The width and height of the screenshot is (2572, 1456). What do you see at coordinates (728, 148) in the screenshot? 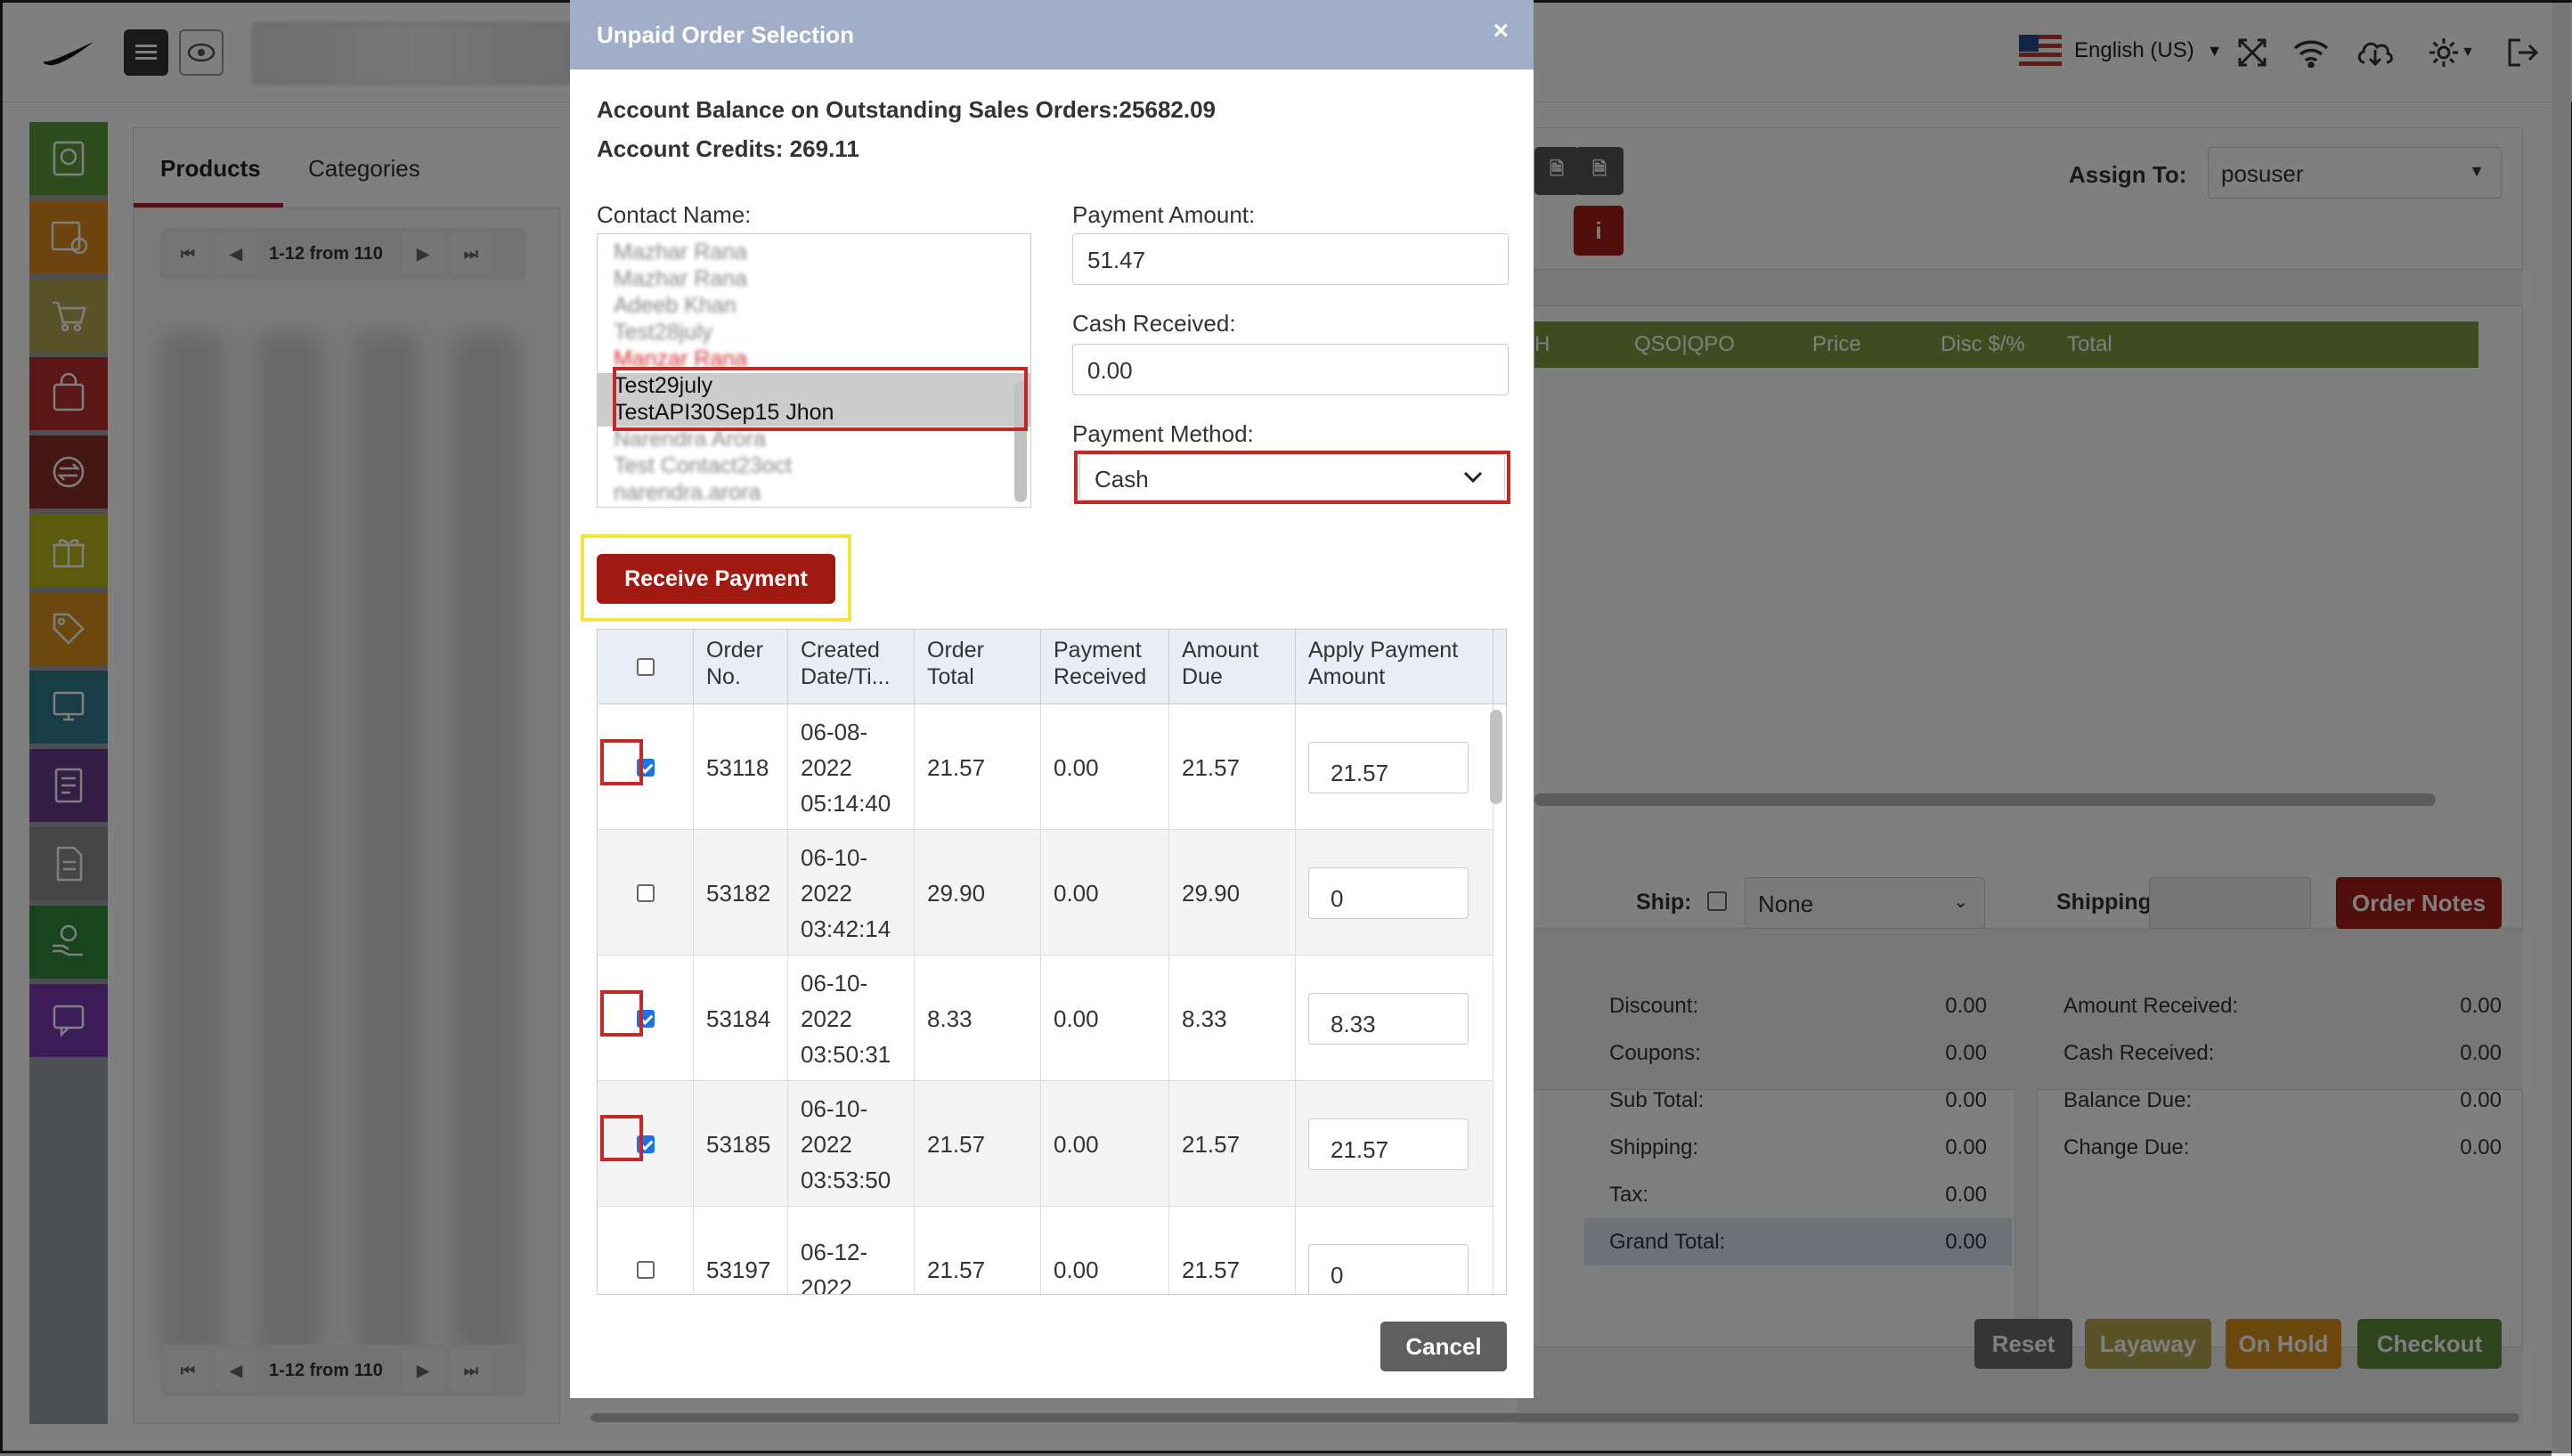
I see `account-credits: Account Credits: 269.11` at bounding box center [728, 148].